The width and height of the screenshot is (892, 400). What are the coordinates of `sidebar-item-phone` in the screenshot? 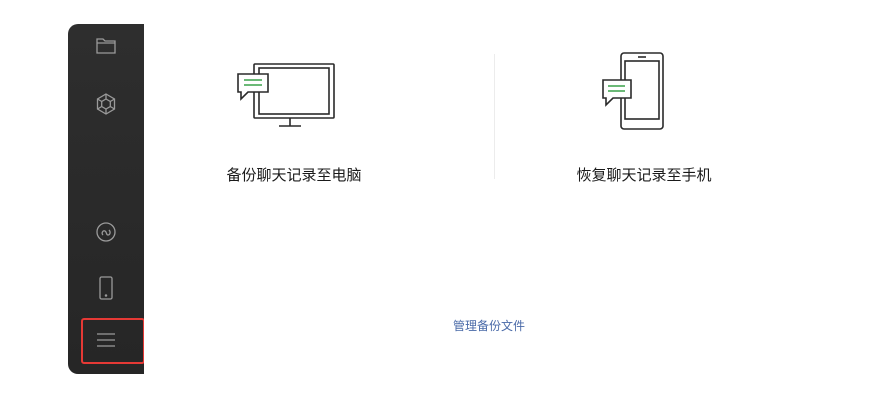 It's located at (106, 290).